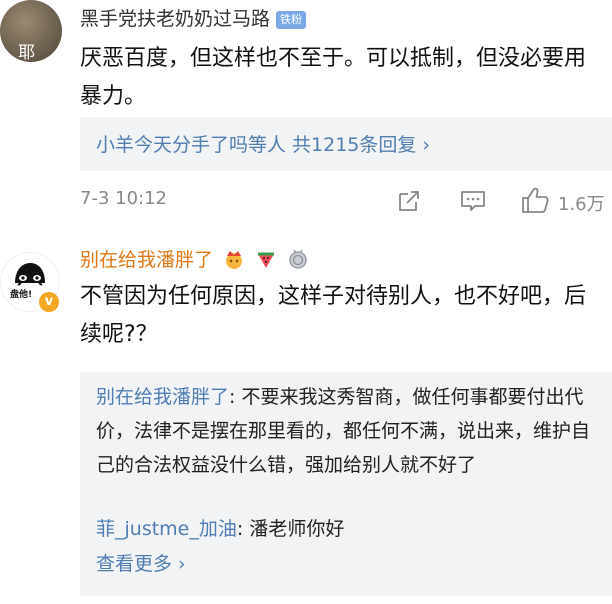 The image size is (612, 604). I want to click on verified-badge: v, so click(49, 302).